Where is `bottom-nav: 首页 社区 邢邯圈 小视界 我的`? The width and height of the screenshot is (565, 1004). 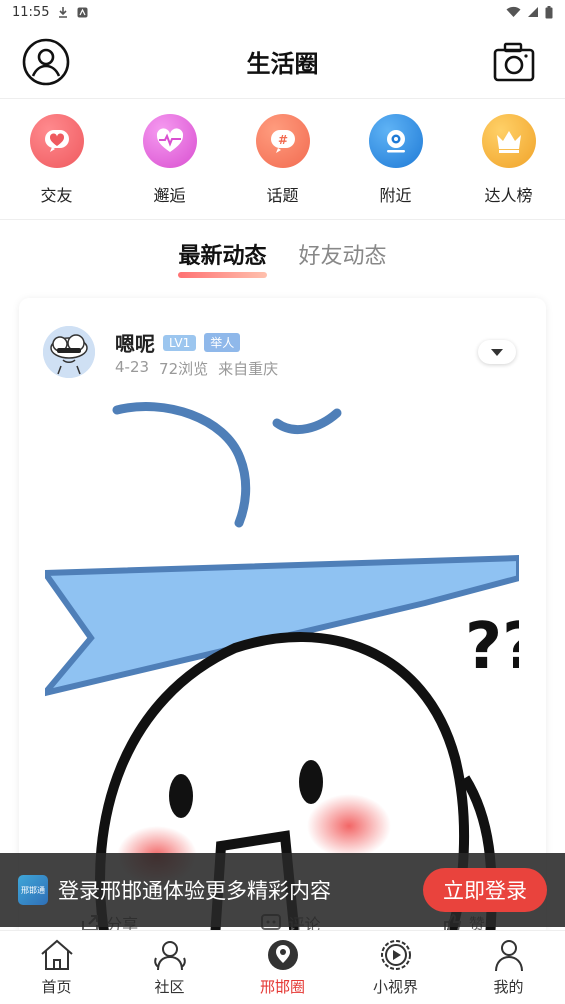 bottom-nav: 首页 社区 邢邯圈 小视界 我的 is located at coordinates (282, 967).